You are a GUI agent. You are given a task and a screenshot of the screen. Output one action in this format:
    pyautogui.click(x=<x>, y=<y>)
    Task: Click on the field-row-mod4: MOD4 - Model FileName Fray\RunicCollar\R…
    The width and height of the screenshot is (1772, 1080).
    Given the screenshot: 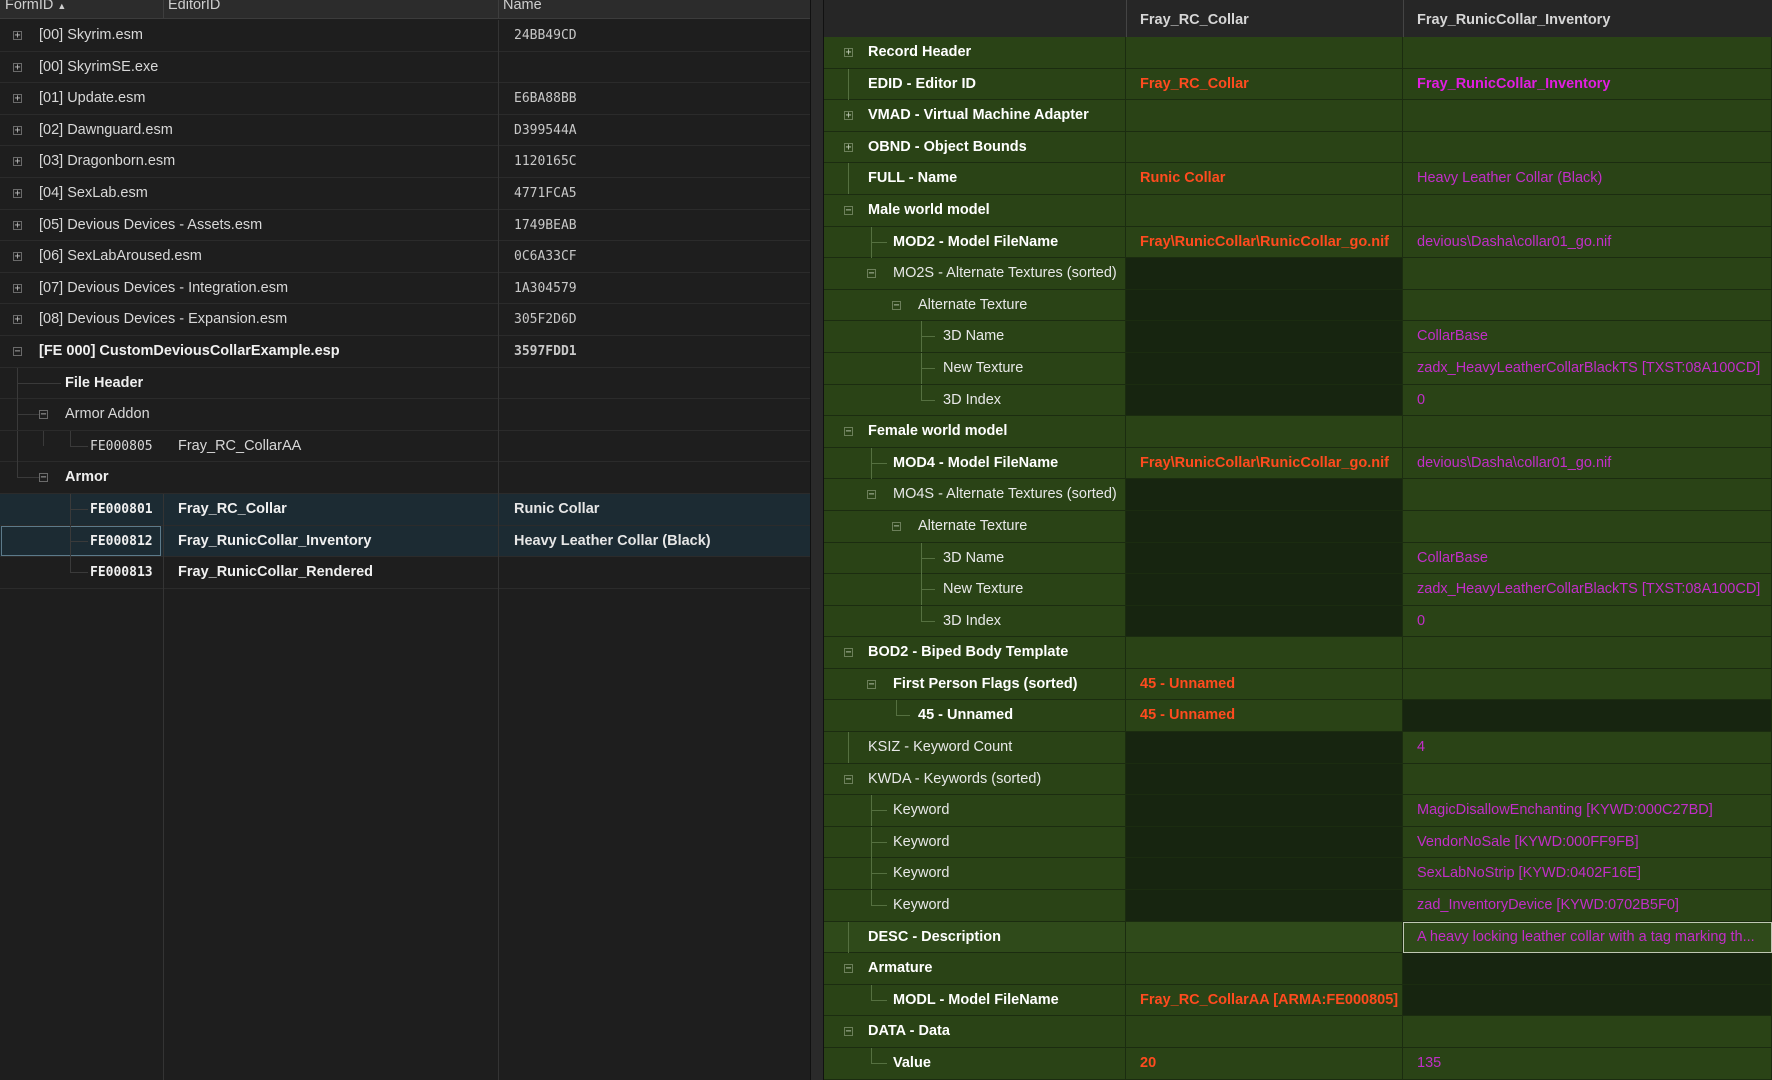 What is the action you would take?
    pyautogui.click(x=1298, y=463)
    